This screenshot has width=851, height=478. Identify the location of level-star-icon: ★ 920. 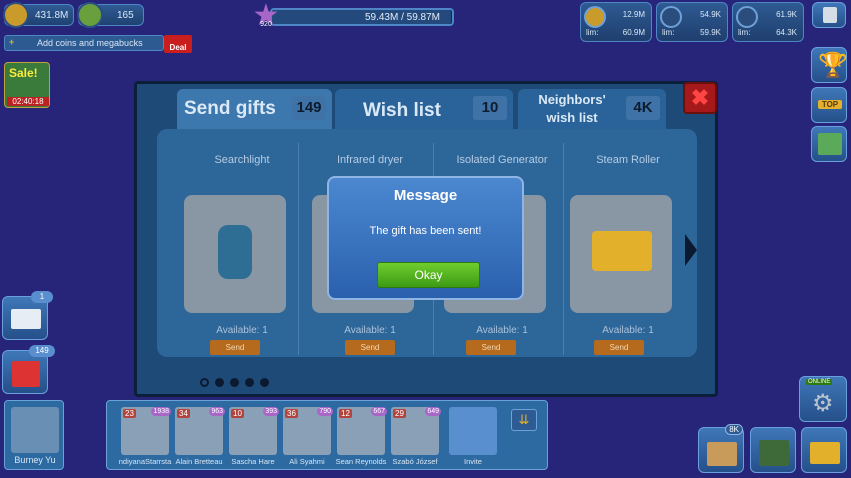
(266, 16).